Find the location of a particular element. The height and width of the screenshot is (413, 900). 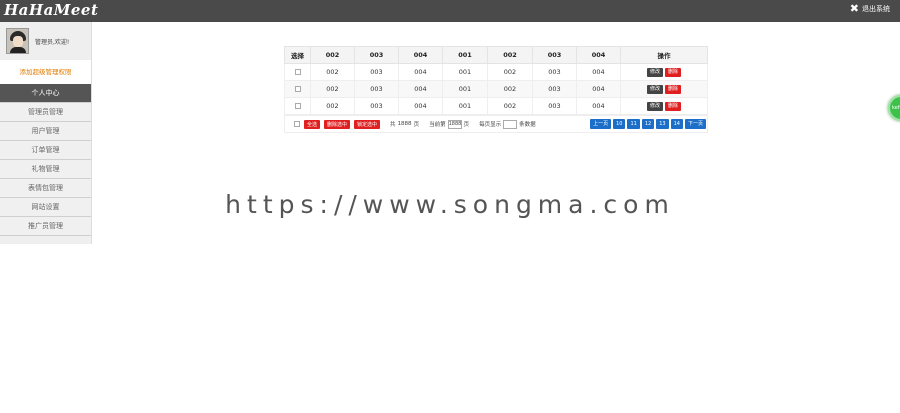

per-page: 每页显示 条数据 is located at coordinates (507, 124).